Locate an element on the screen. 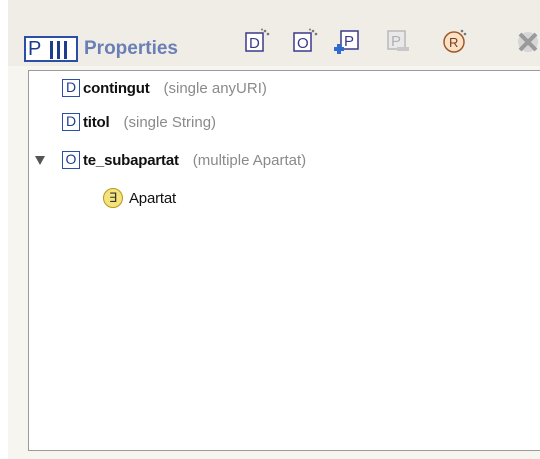 The height and width of the screenshot is (459, 540). create-restriction-icon: R is located at coordinates (455, 41).